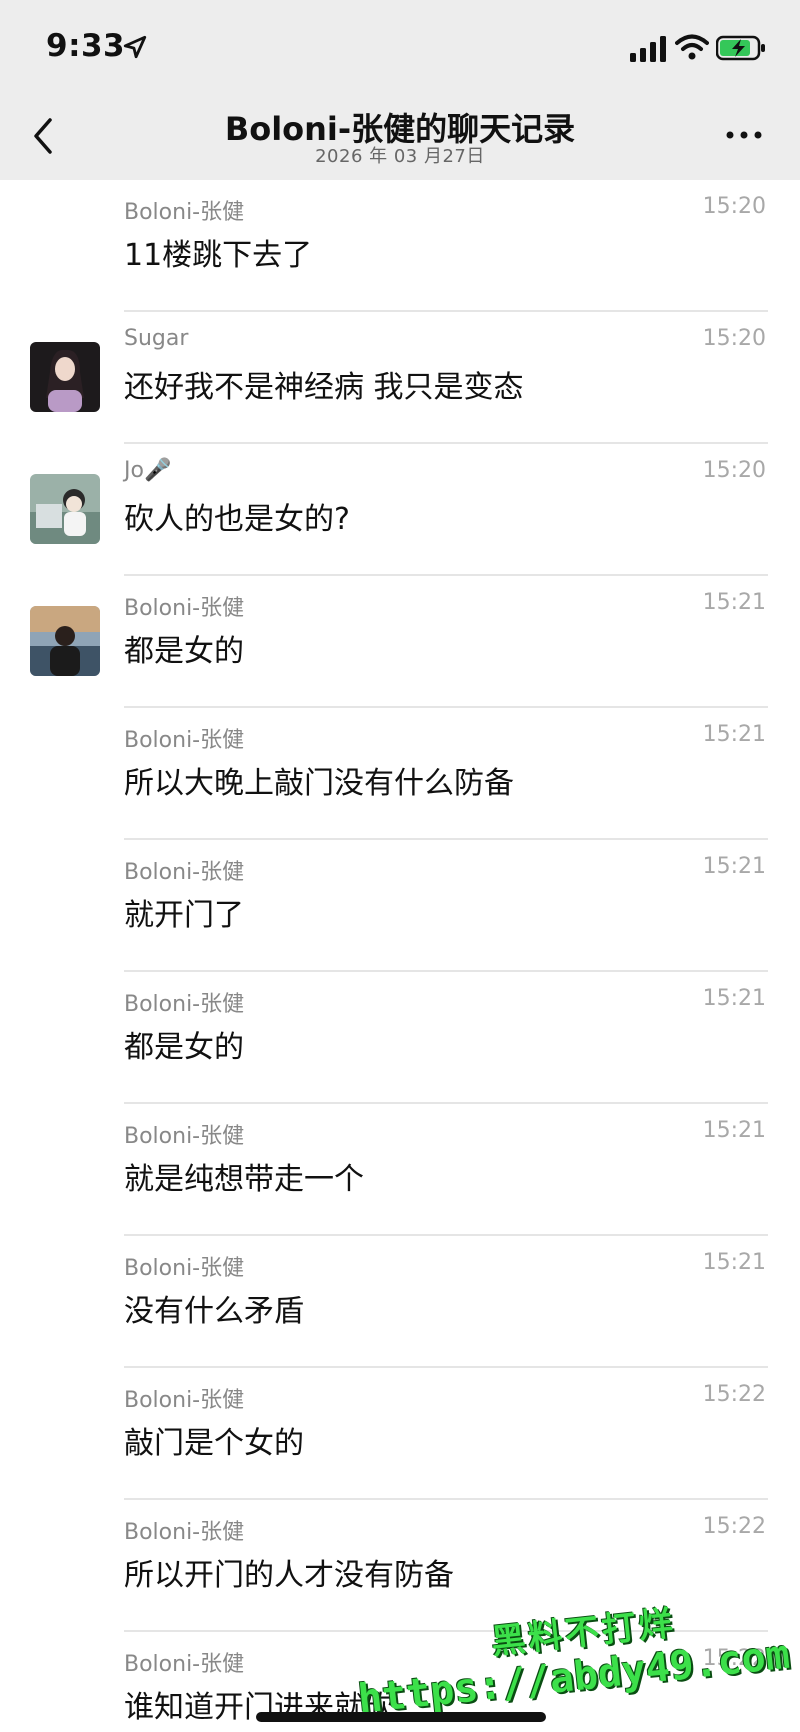  Describe the element at coordinates (400, 45) in the screenshot. I see `status-bar: 9:33` at that location.